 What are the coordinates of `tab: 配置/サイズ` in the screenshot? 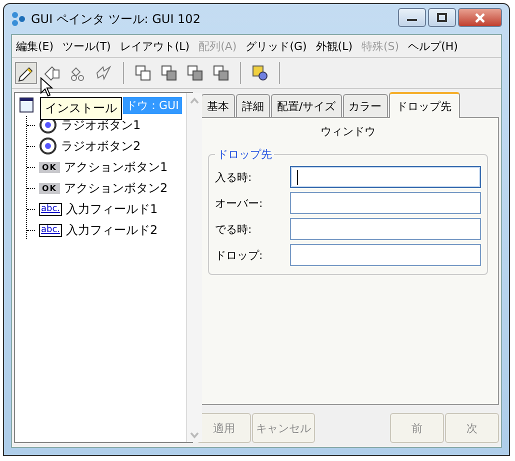 It's located at (306, 105).